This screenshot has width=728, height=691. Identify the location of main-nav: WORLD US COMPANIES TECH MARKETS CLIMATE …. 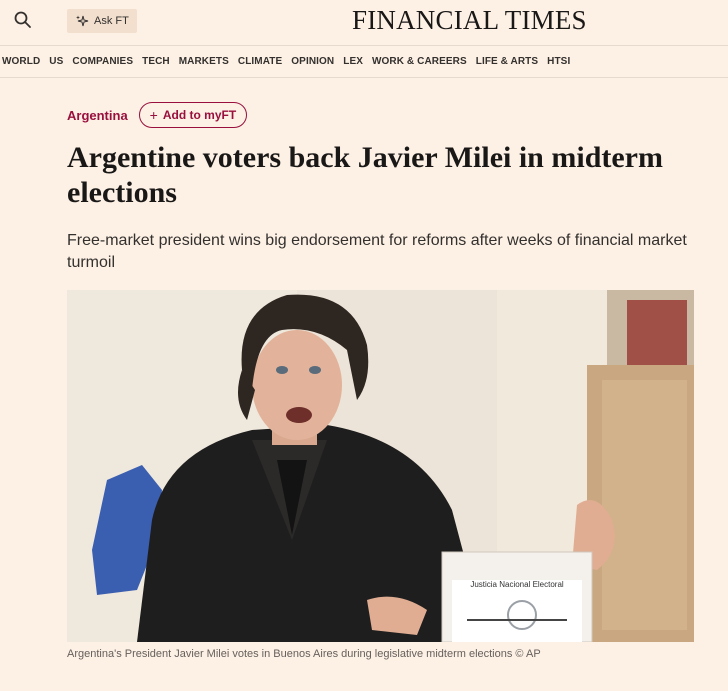
(364, 61).